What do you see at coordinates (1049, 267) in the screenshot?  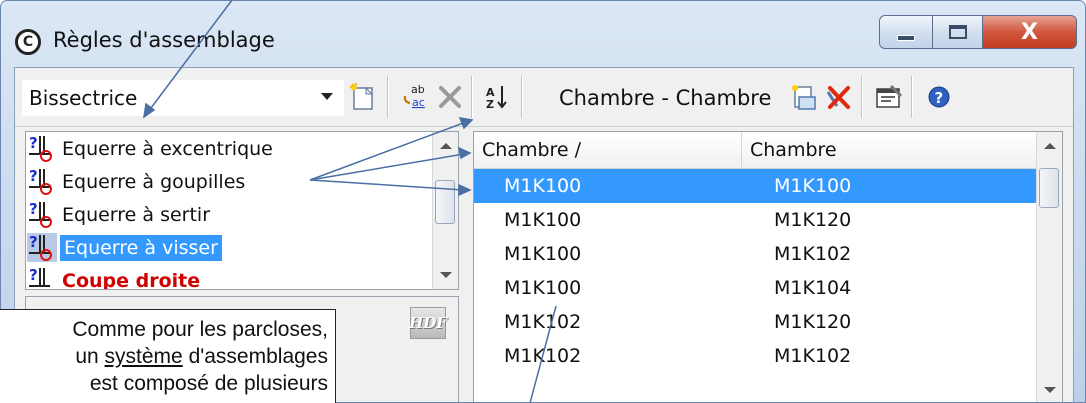 I see `grid-scrollbar` at bounding box center [1049, 267].